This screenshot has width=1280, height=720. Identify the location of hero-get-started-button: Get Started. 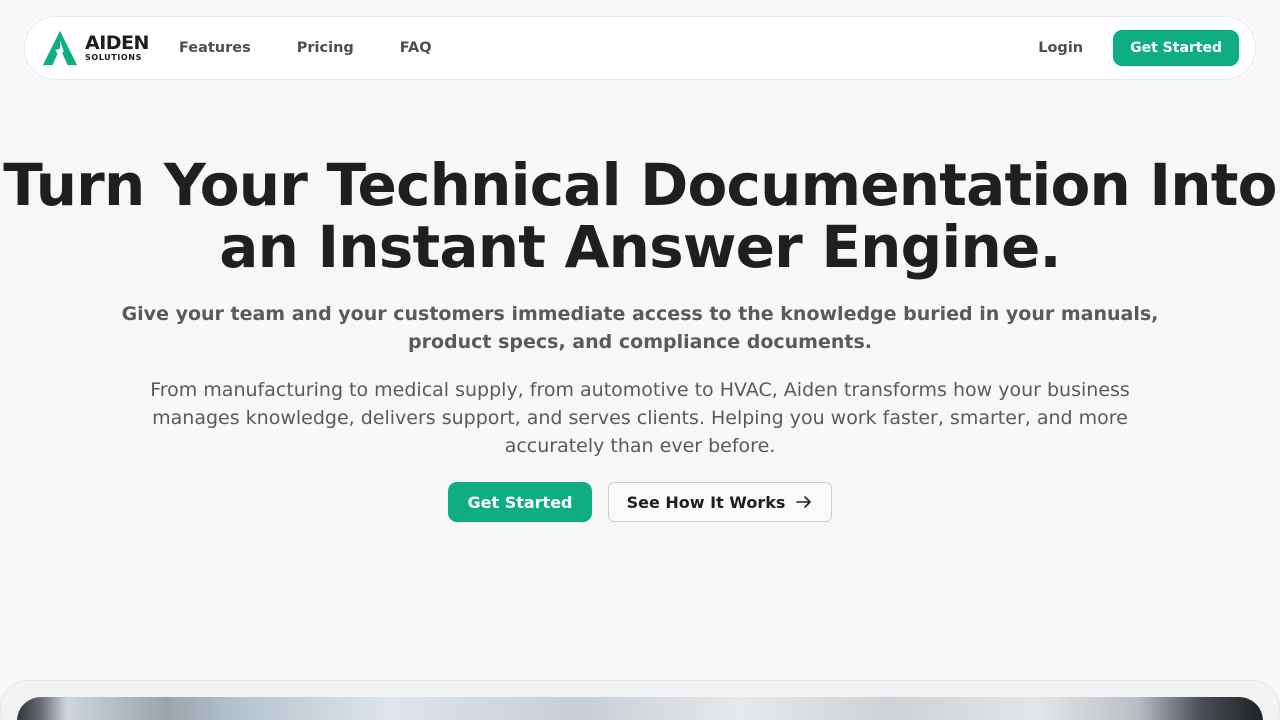
(520, 502).